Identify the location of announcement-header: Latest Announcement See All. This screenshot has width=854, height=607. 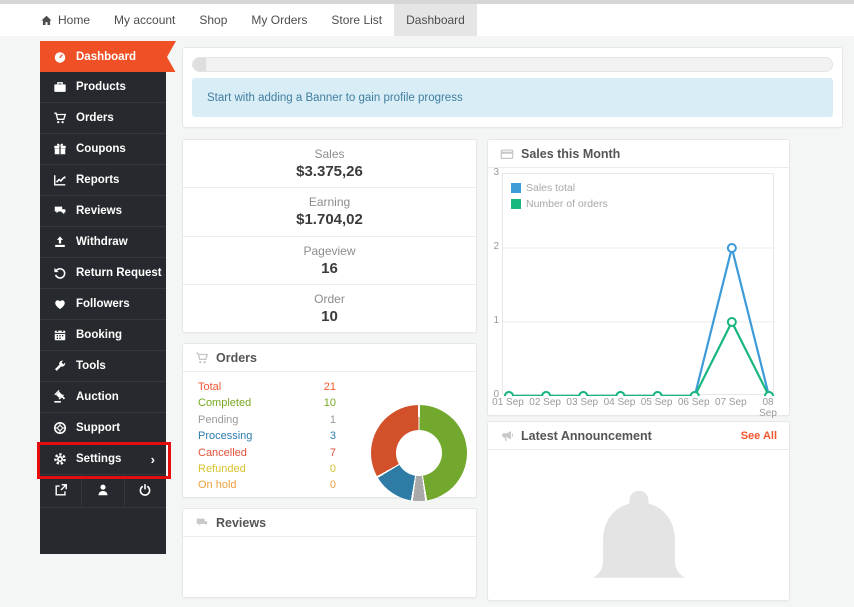
(638, 436).